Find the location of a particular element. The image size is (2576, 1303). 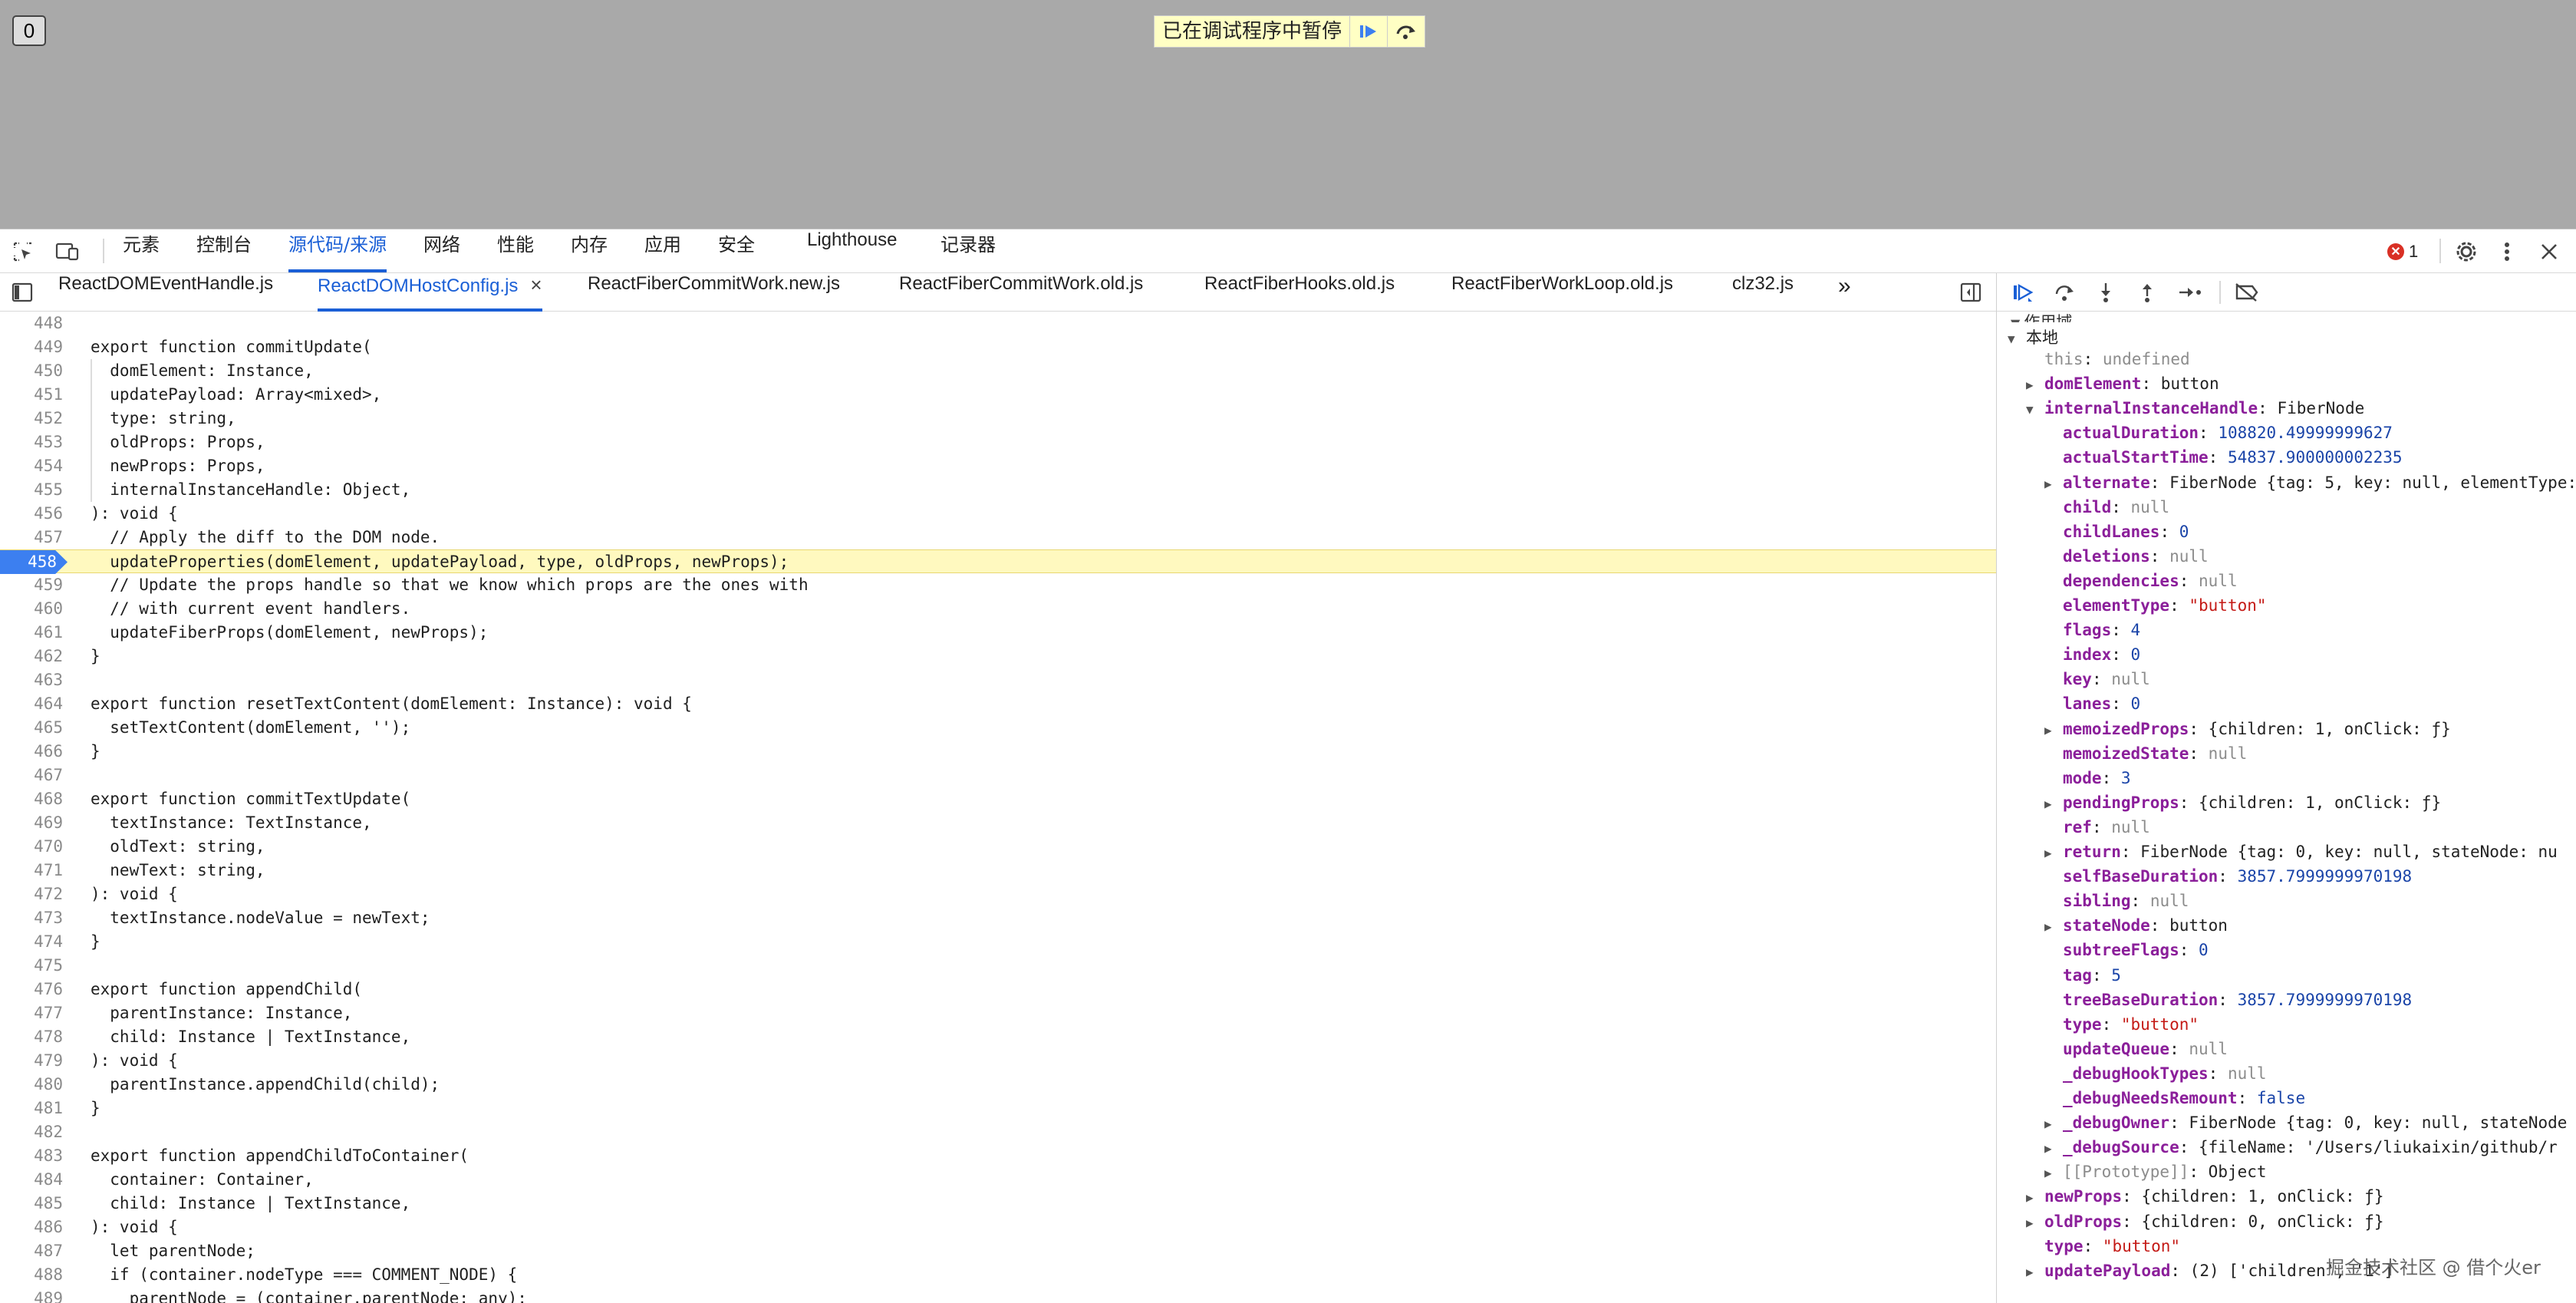

scope-variable-row: ▼ internalInstanceHandle: FiberNode is located at coordinates (2195, 411).